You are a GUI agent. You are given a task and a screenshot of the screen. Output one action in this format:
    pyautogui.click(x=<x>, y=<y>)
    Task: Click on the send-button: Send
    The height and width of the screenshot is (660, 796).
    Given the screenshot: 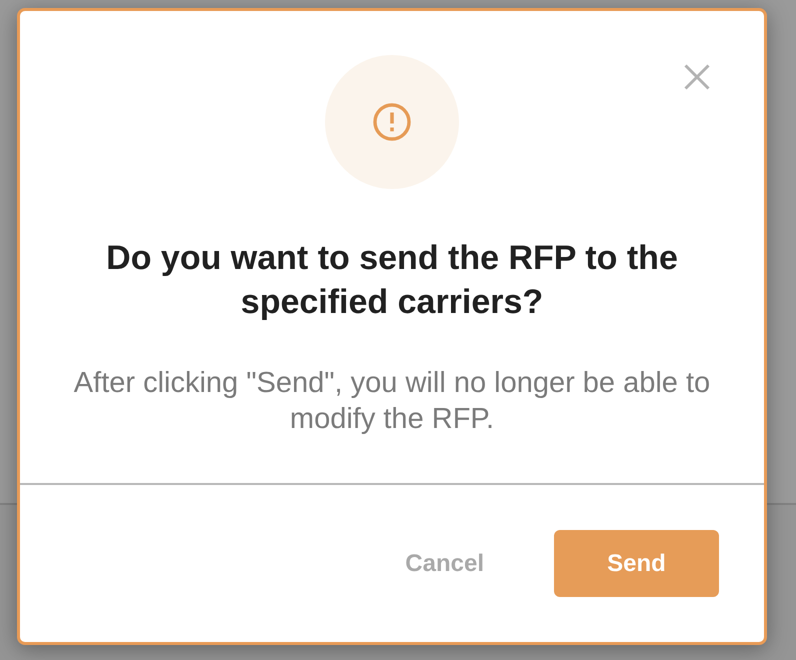 What is the action you would take?
    pyautogui.click(x=636, y=563)
    